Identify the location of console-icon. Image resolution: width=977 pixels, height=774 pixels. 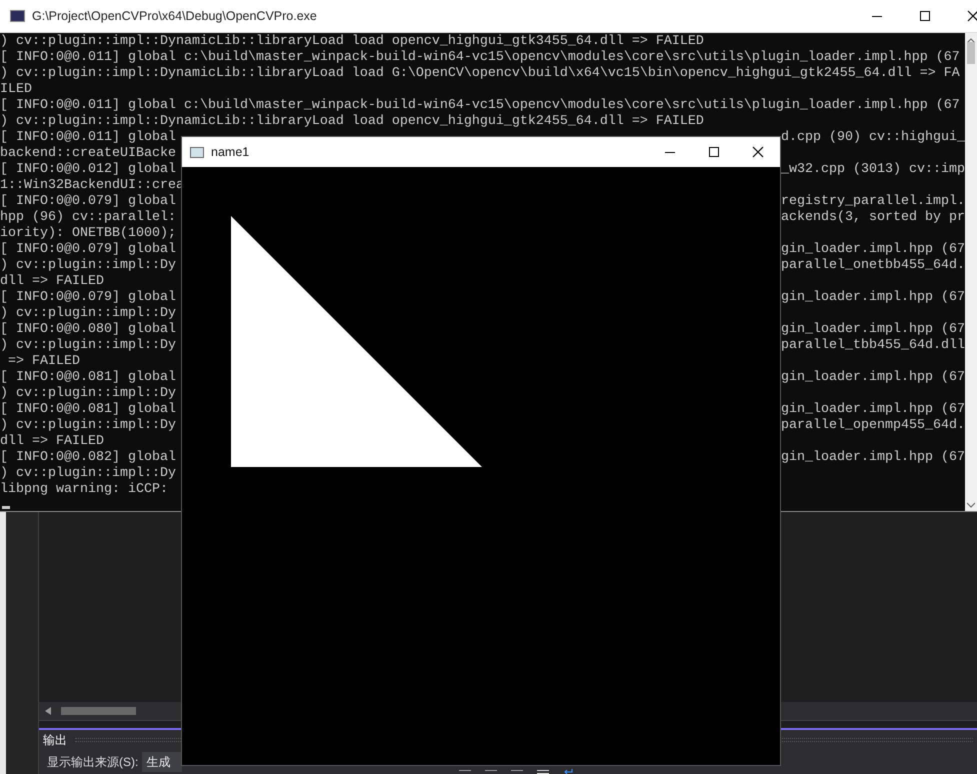
(17, 16).